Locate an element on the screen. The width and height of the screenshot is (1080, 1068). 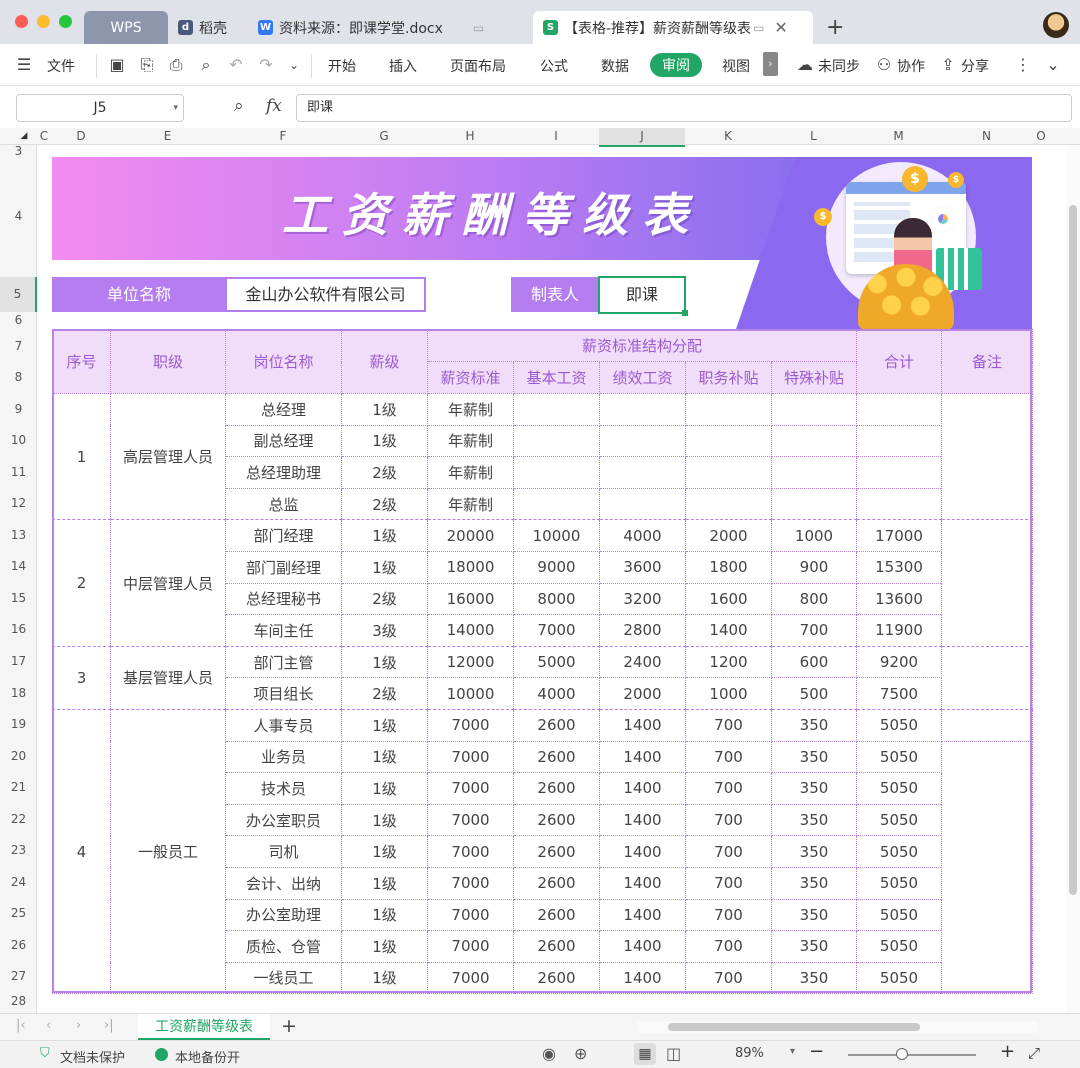
fx-icon: fx is located at coordinates (274, 106).